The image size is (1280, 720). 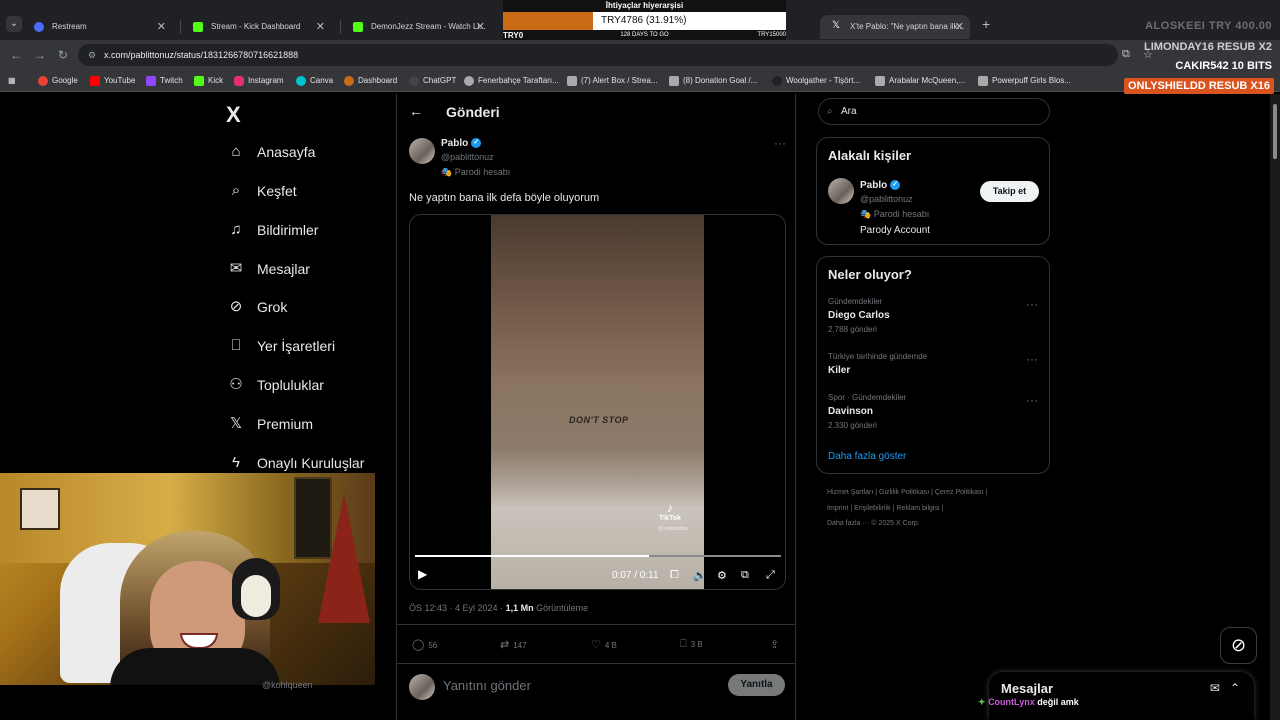 What do you see at coordinates (208, 81) in the screenshot?
I see `bookmark-kick: Kick` at bounding box center [208, 81].